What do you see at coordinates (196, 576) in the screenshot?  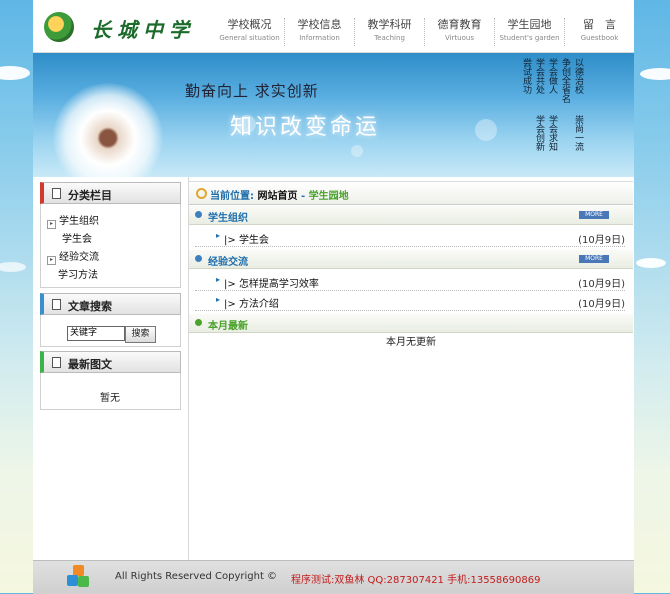 I see `copyright-text: All Rights Reserved Copyright ©` at bounding box center [196, 576].